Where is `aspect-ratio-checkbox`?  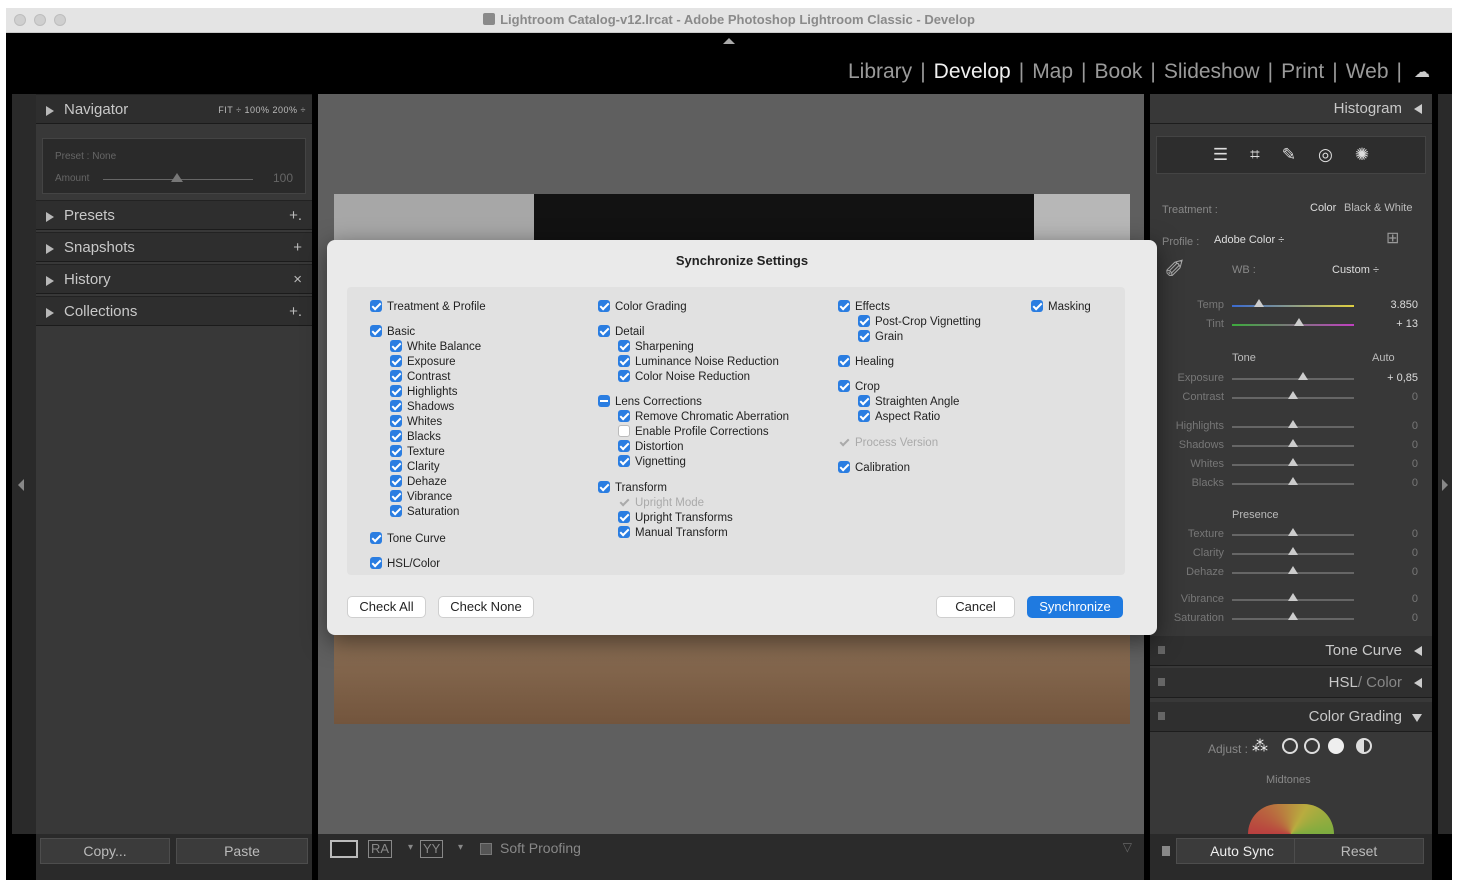 aspect-ratio-checkbox is located at coordinates (864, 416).